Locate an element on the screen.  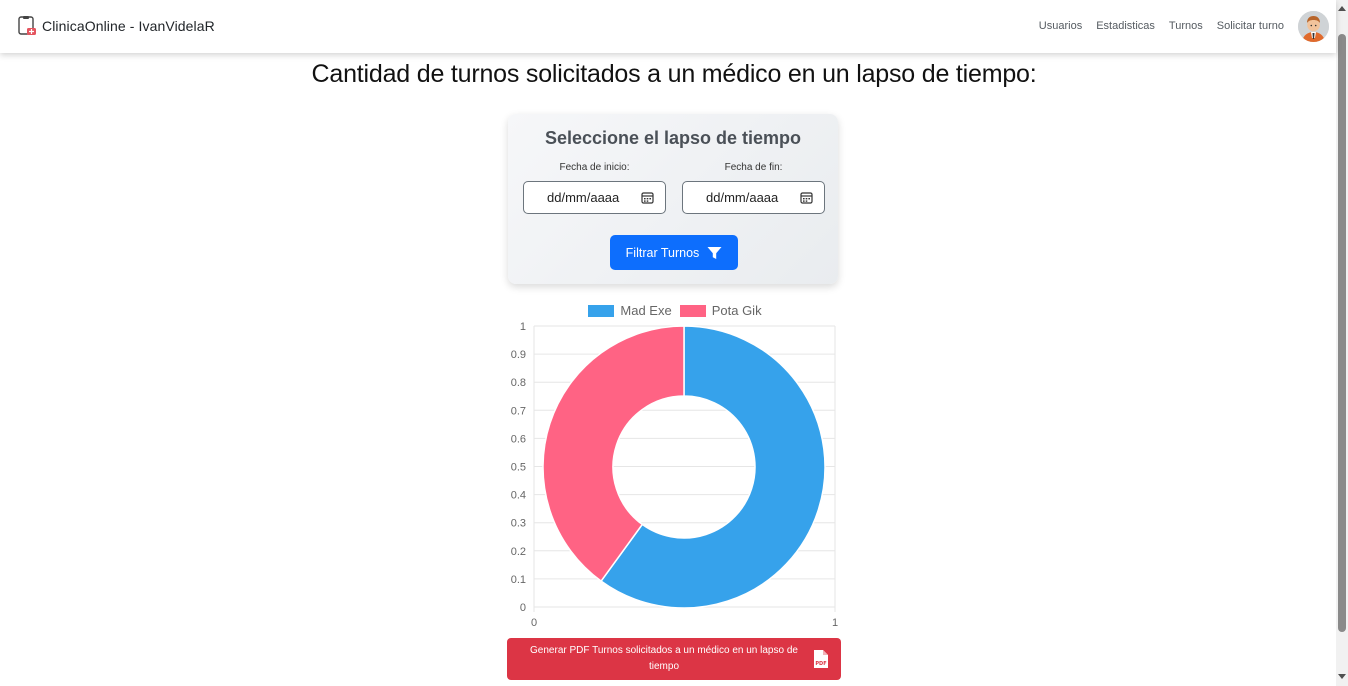
filter-turnos-button: Filtrar Turnos is located at coordinates (674, 252).